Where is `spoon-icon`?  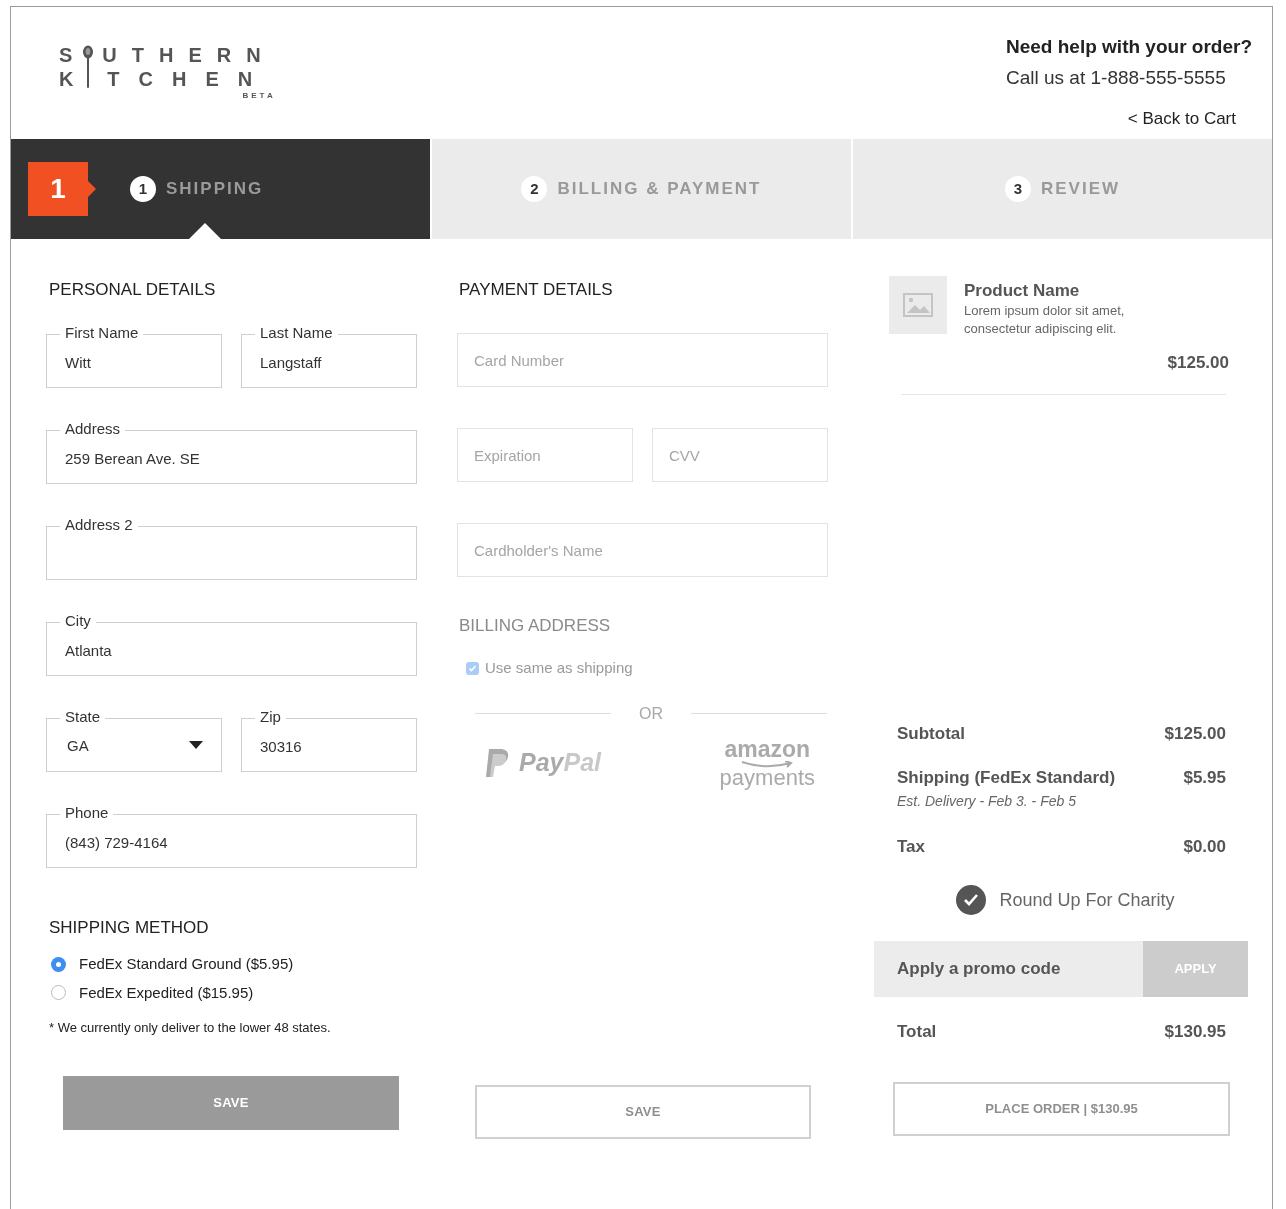
spoon-icon is located at coordinates (88, 67).